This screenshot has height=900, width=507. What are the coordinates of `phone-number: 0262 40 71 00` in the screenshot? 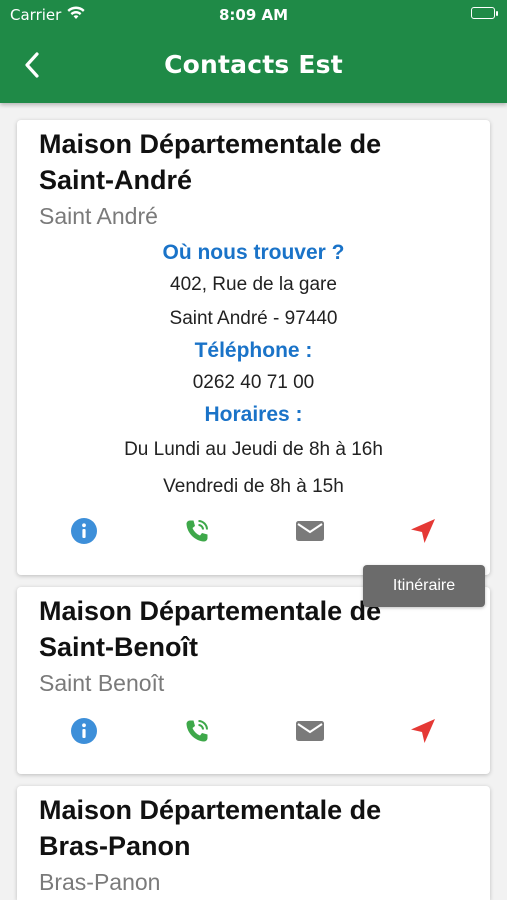 It's located at (253, 383).